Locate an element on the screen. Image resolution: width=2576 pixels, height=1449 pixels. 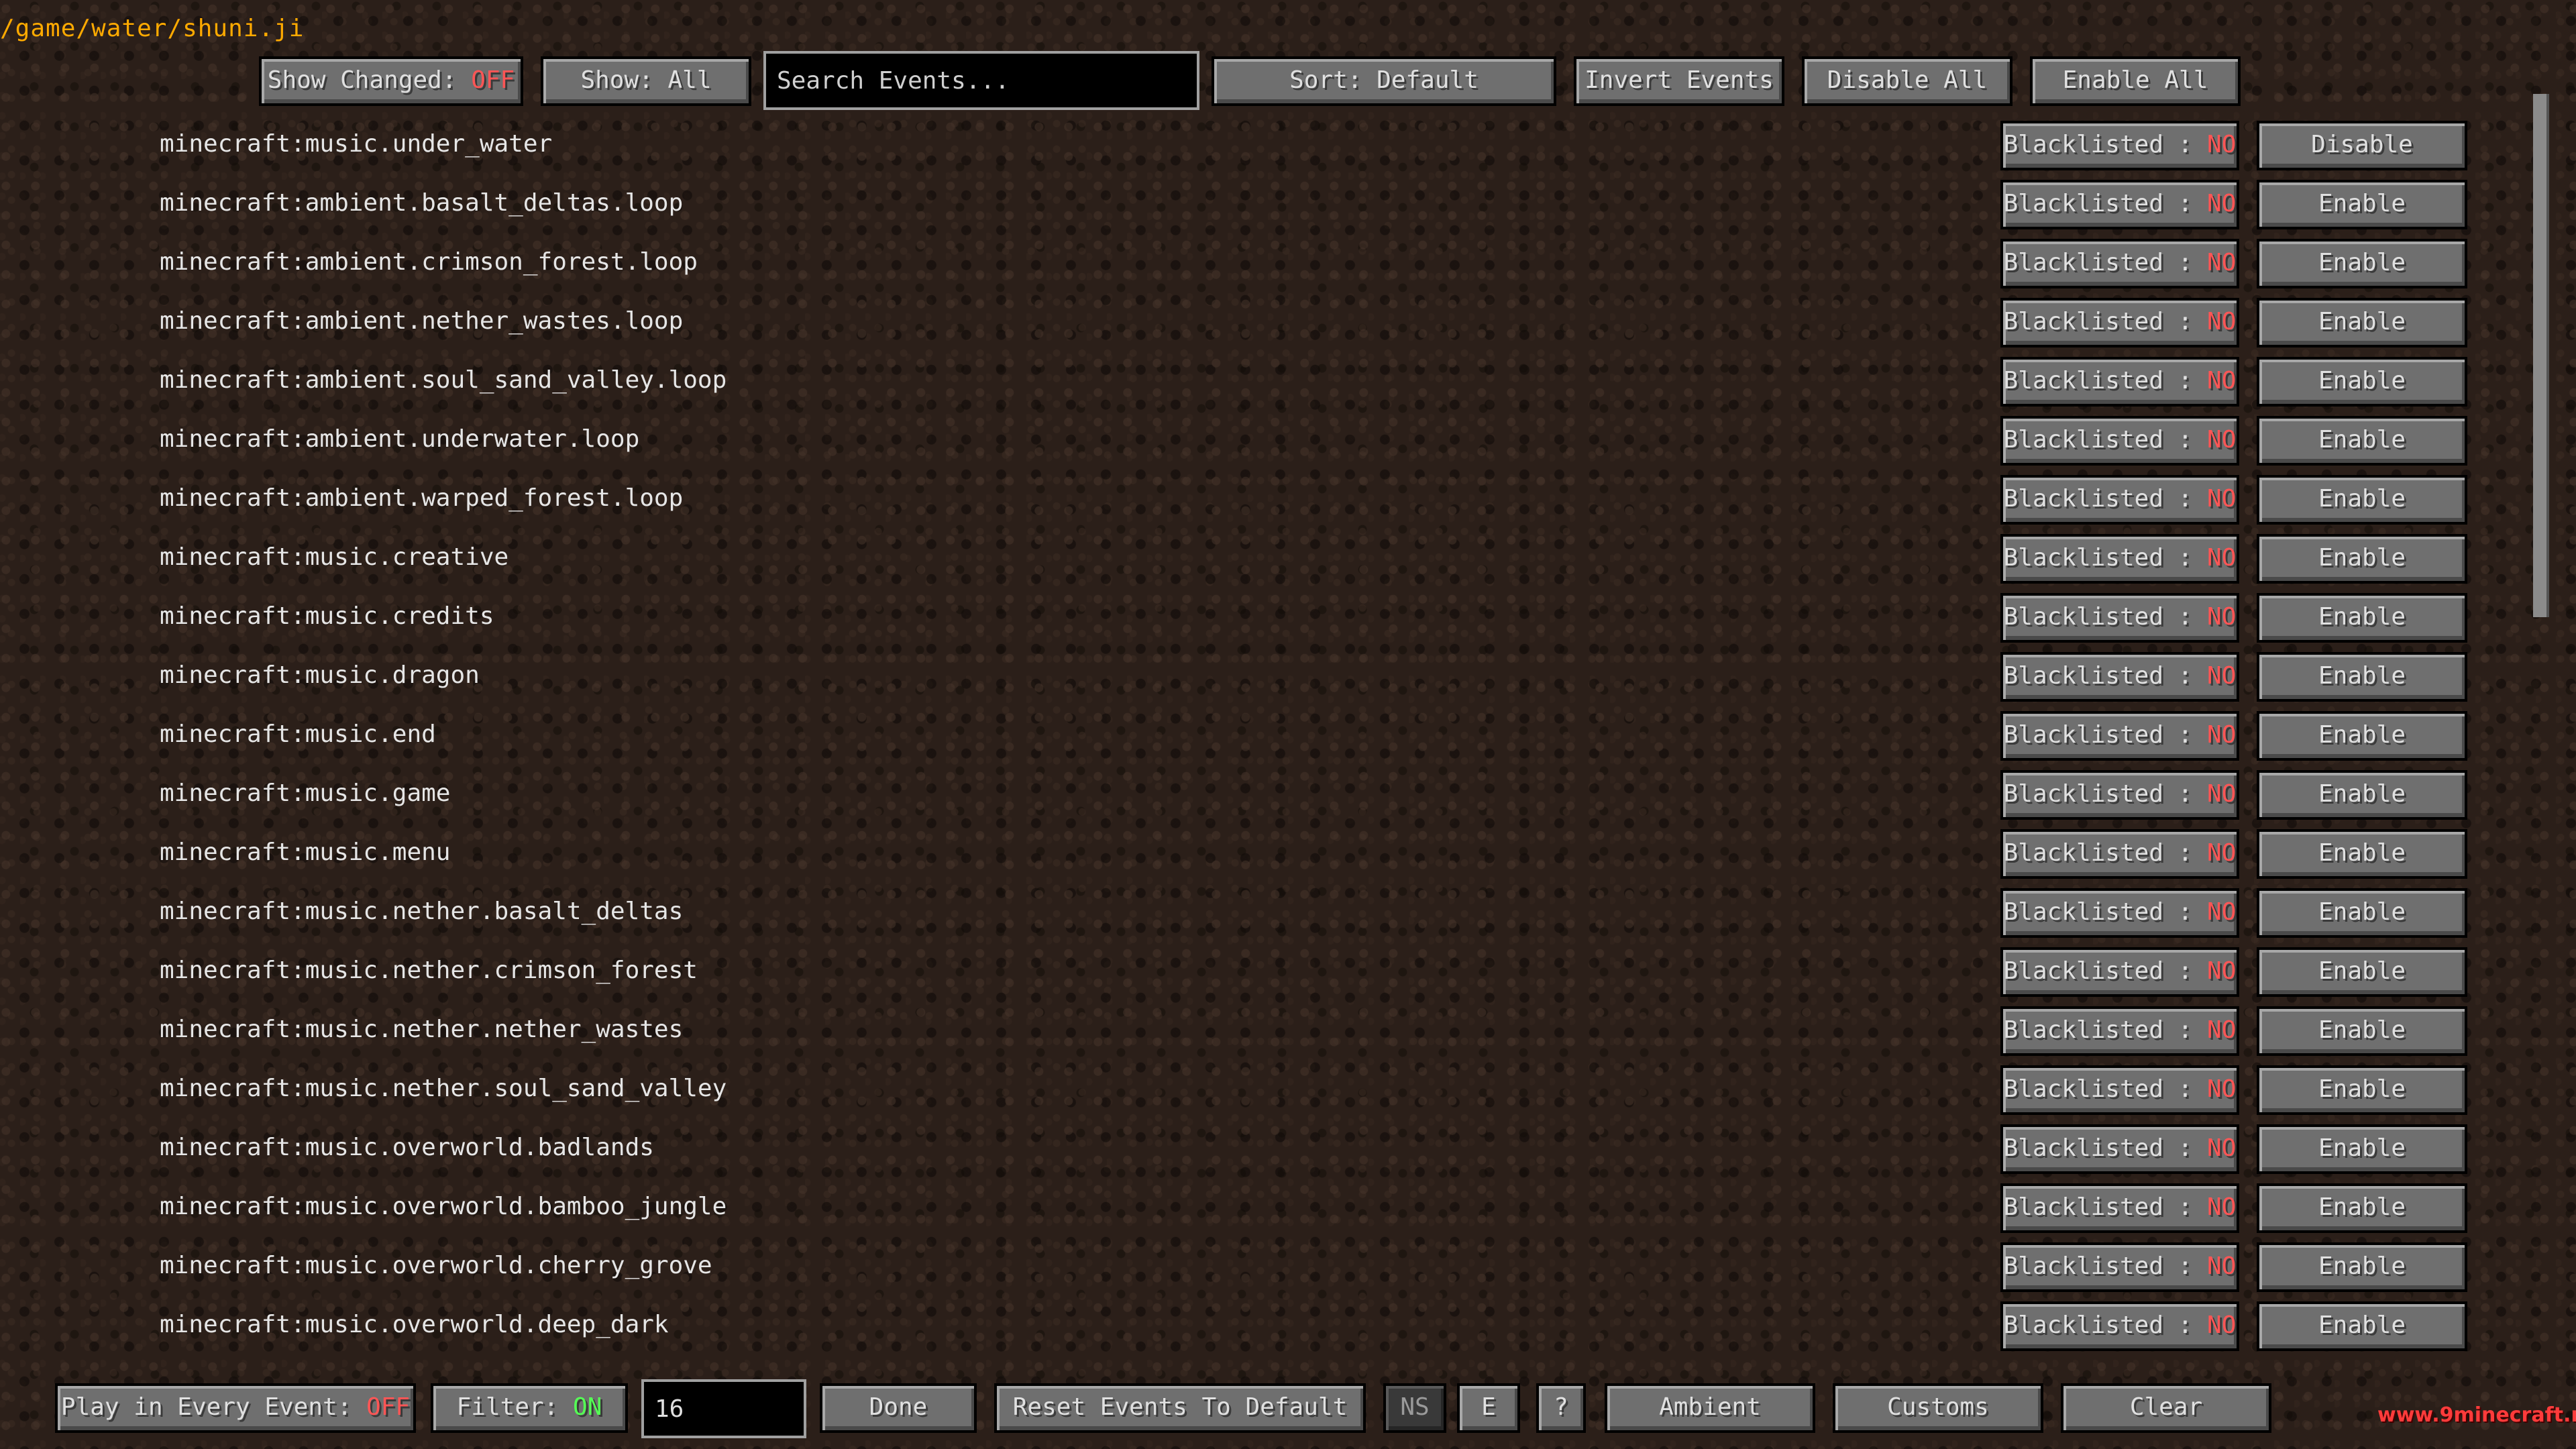
event-name: minecraft:music.nether.nether_wastes is located at coordinates (422, 1029).